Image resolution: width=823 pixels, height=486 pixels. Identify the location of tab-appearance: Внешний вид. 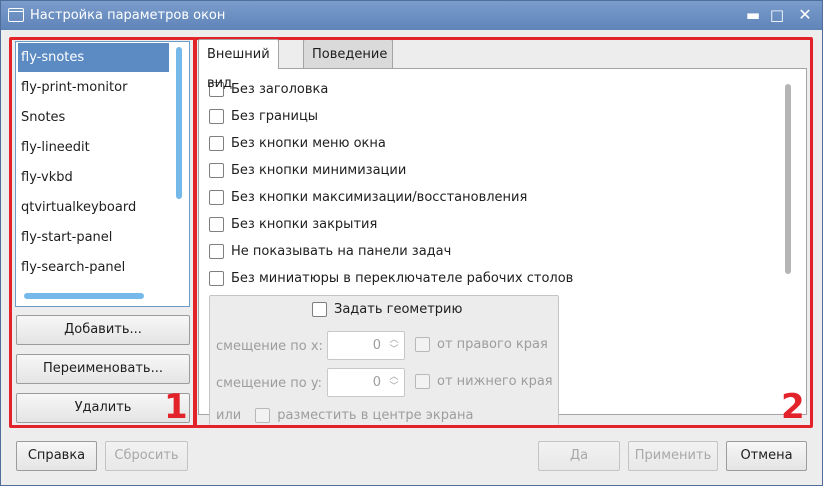
(238, 65).